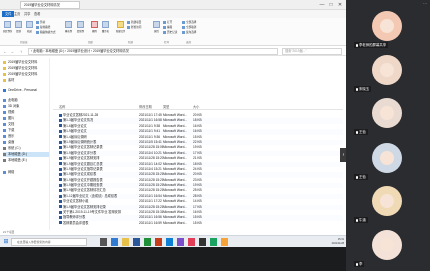  What do you see at coordinates (340, 5) in the screenshot?
I see `close-button: ✕` at bounding box center [340, 5].